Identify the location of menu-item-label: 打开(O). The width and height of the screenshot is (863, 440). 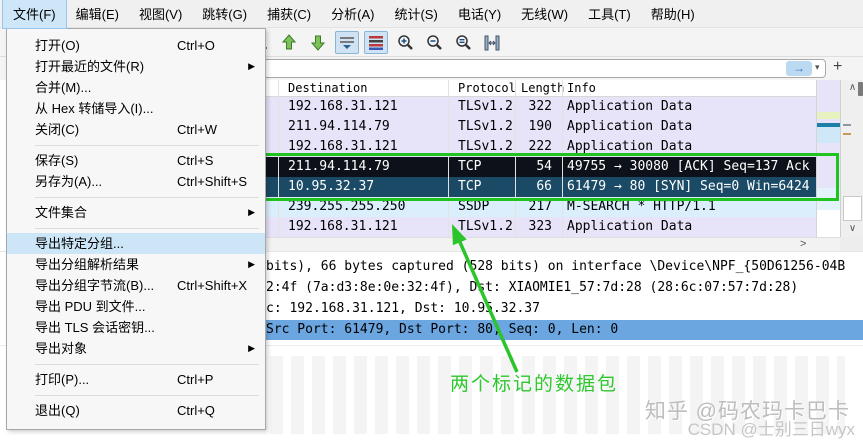
(57, 45).